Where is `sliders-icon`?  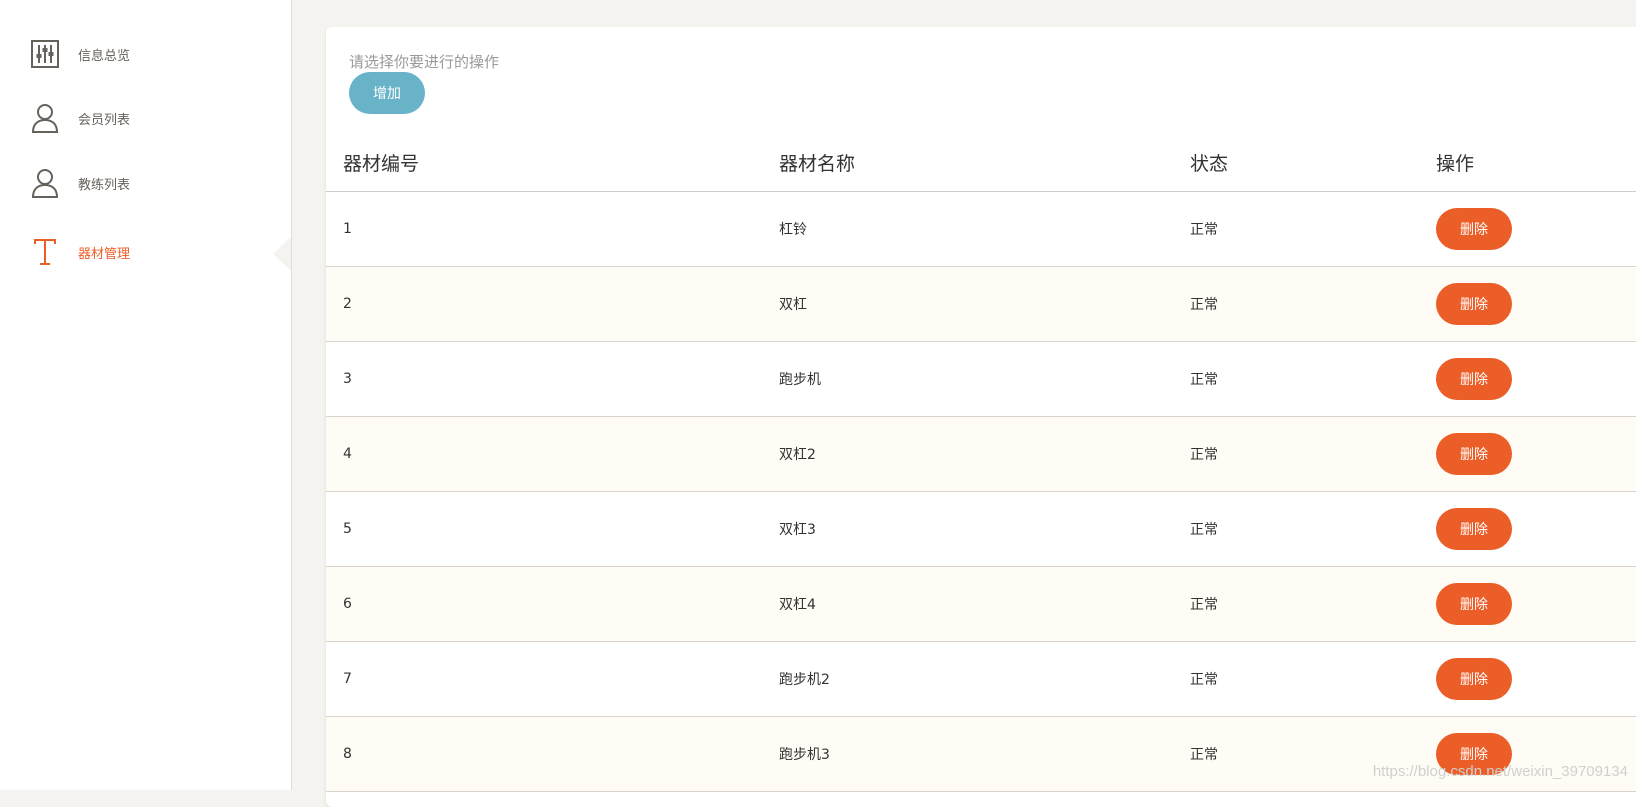
sliders-icon is located at coordinates (45, 54).